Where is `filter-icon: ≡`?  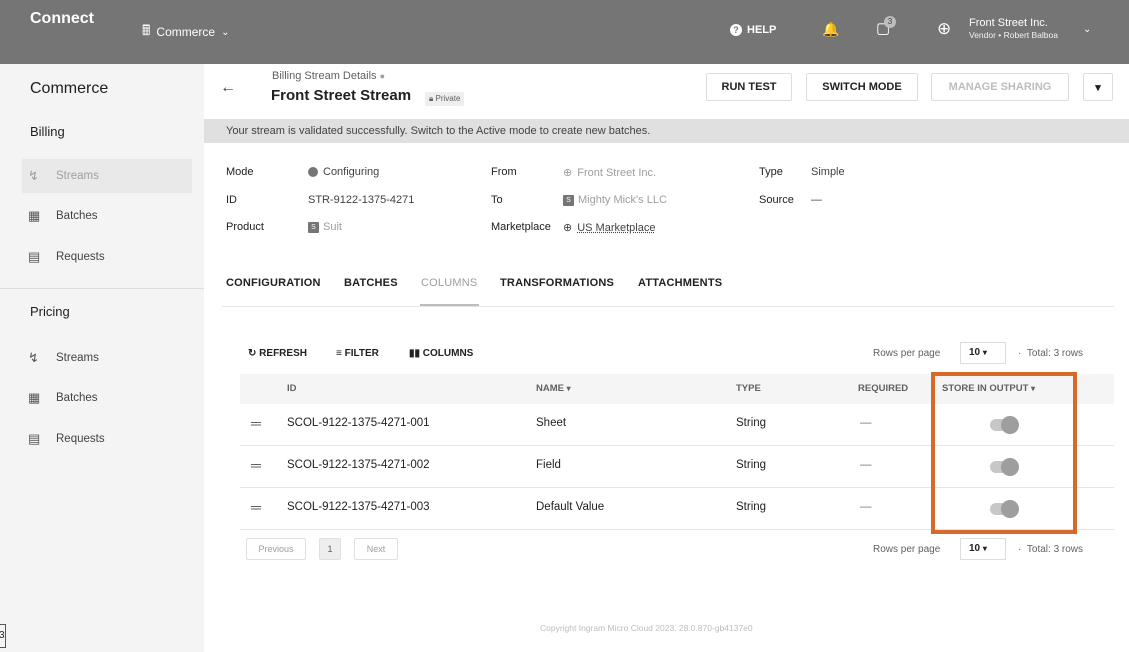 filter-icon: ≡ is located at coordinates (339, 353).